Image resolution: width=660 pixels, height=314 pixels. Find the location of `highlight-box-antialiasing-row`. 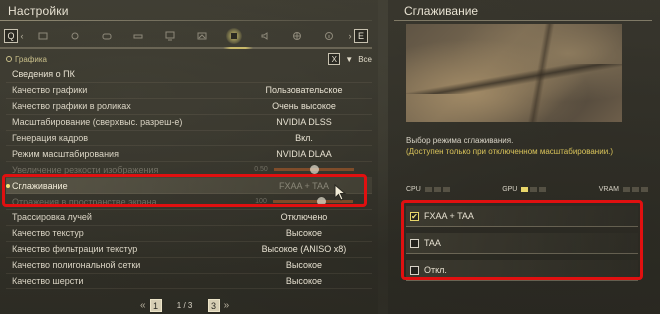

highlight-box-antialiasing-row is located at coordinates (184, 190).